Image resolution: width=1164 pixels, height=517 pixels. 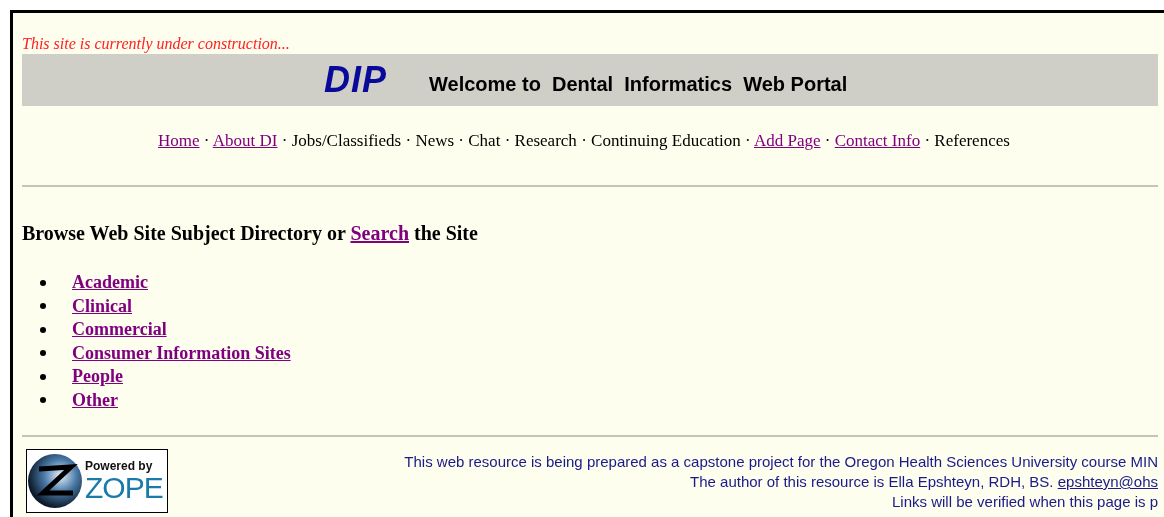 What do you see at coordinates (877, 140) in the screenshot?
I see `nav-link: Contact Info` at bounding box center [877, 140].